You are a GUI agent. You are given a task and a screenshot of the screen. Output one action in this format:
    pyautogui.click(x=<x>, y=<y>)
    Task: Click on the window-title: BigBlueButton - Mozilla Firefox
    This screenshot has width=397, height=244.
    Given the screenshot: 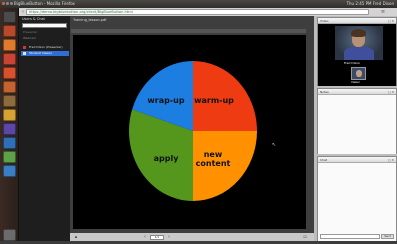 What is the action you would take?
    pyautogui.click(x=44, y=3)
    